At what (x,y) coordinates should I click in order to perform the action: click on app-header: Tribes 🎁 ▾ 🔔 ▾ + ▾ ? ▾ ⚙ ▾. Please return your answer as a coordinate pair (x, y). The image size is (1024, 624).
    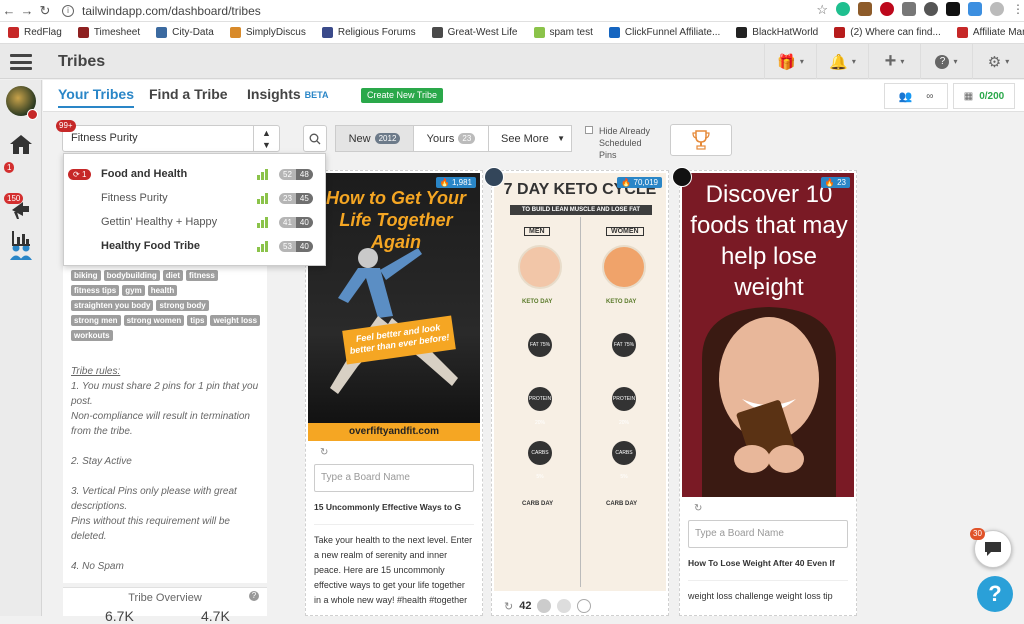
    Looking at the image, I should click on (512, 61).